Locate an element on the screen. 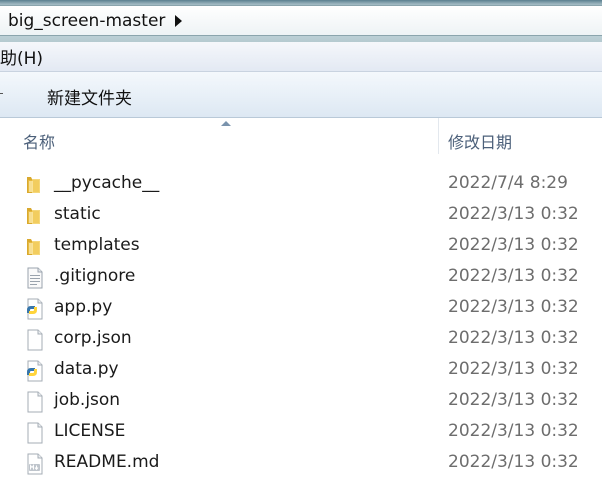 Image resolution: width=602 pixels, height=485 pixels. list-item: job.json 2022/3/13 0:32 is located at coordinates (301, 402).